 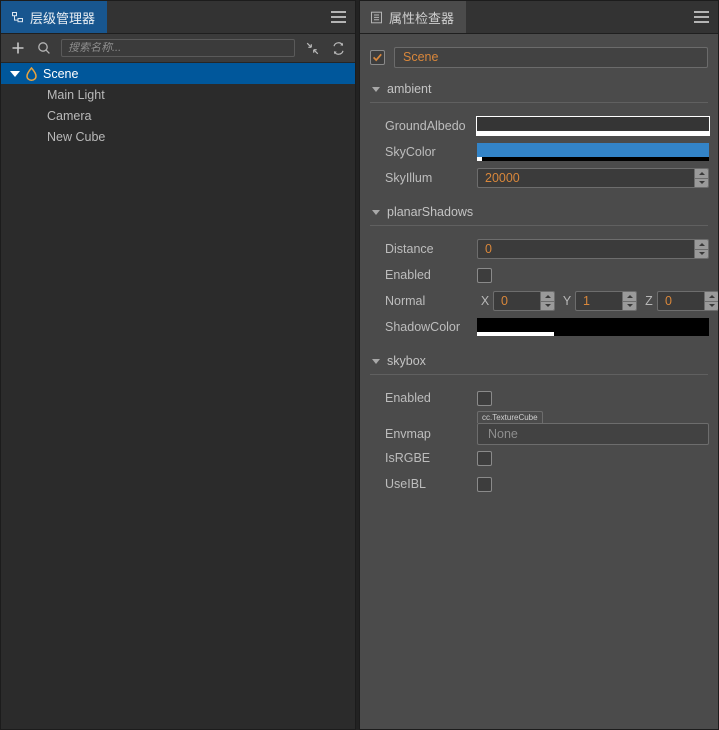 I want to click on search-icon, so click(x=44, y=48).